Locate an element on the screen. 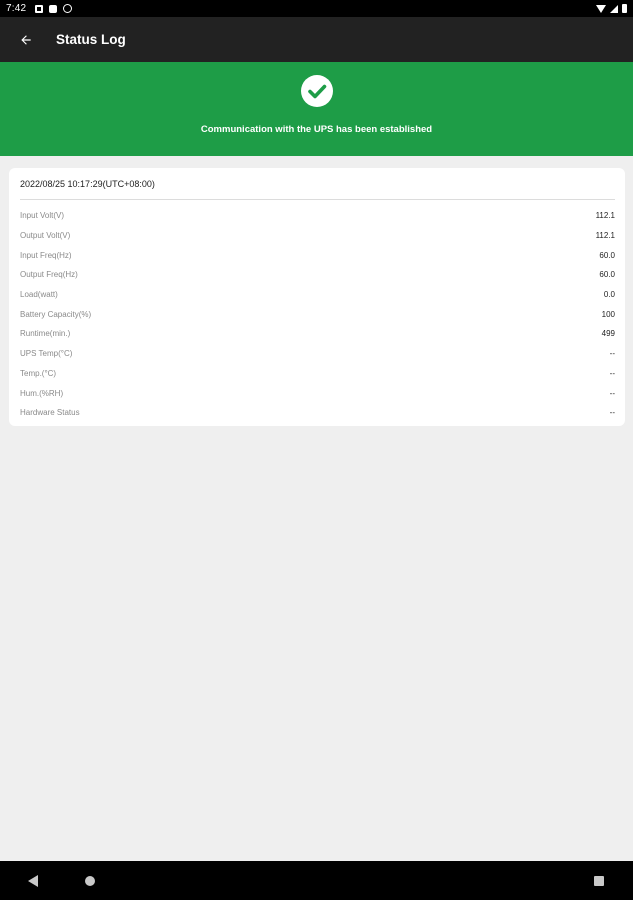 Image resolution: width=633 pixels, height=900 pixels. log-timestamp: 2022/08/25 10:17:29(UTC+08:00) is located at coordinates (87, 184).